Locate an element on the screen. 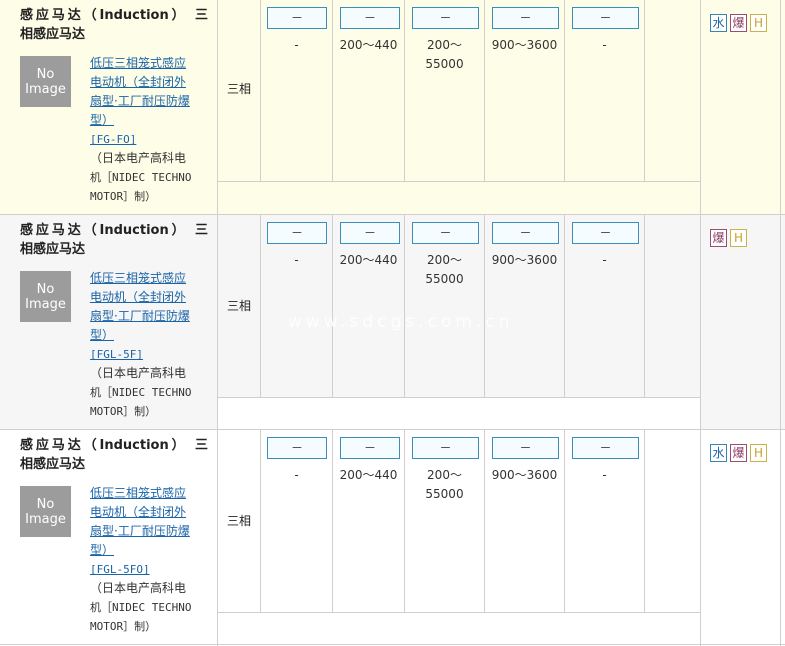  product-code-link: [FGL-5F] is located at coordinates (153, 354).